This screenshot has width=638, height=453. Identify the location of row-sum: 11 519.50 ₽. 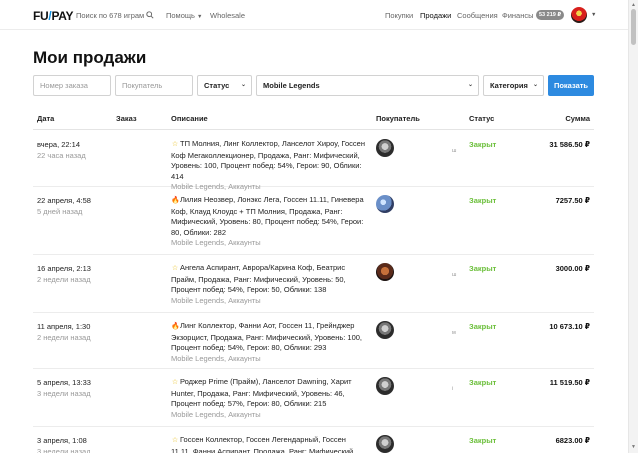
(569, 382).